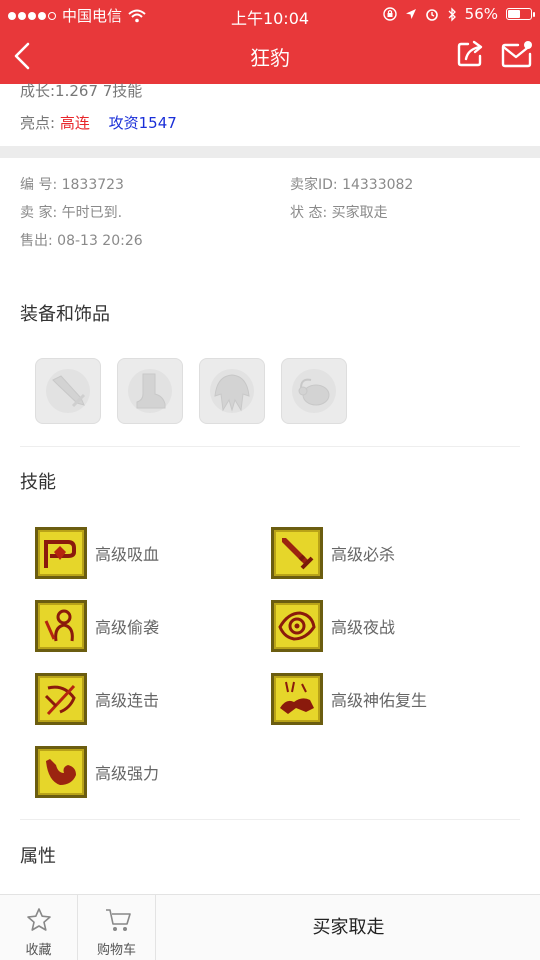  Describe the element at coordinates (270, 107) in the screenshot. I see `pet-summary: 成长:1.267 7技能 亮点: 高连 攻资1547` at that location.